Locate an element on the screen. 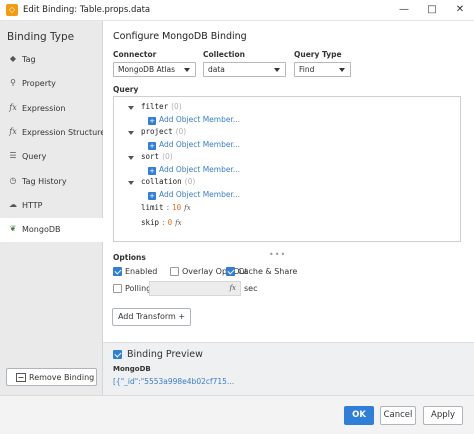  close-button: ✕ is located at coordinates (460, 10).